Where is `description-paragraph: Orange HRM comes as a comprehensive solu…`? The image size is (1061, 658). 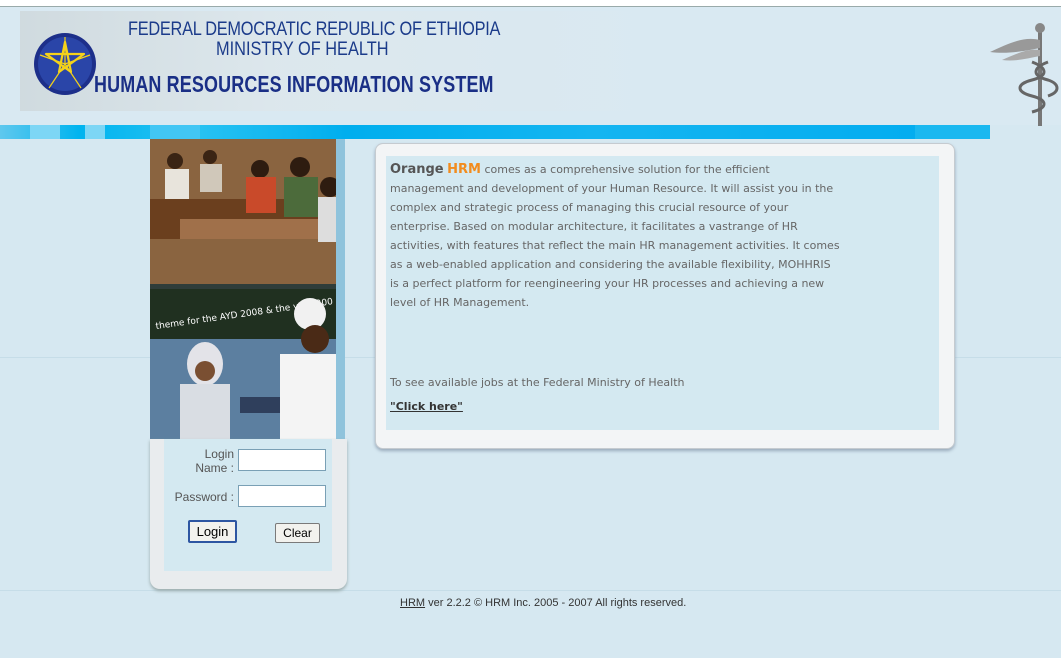 description-paragraph: Orange HRM comes as a comprehensive solu… is located at coordinates (615, 236).